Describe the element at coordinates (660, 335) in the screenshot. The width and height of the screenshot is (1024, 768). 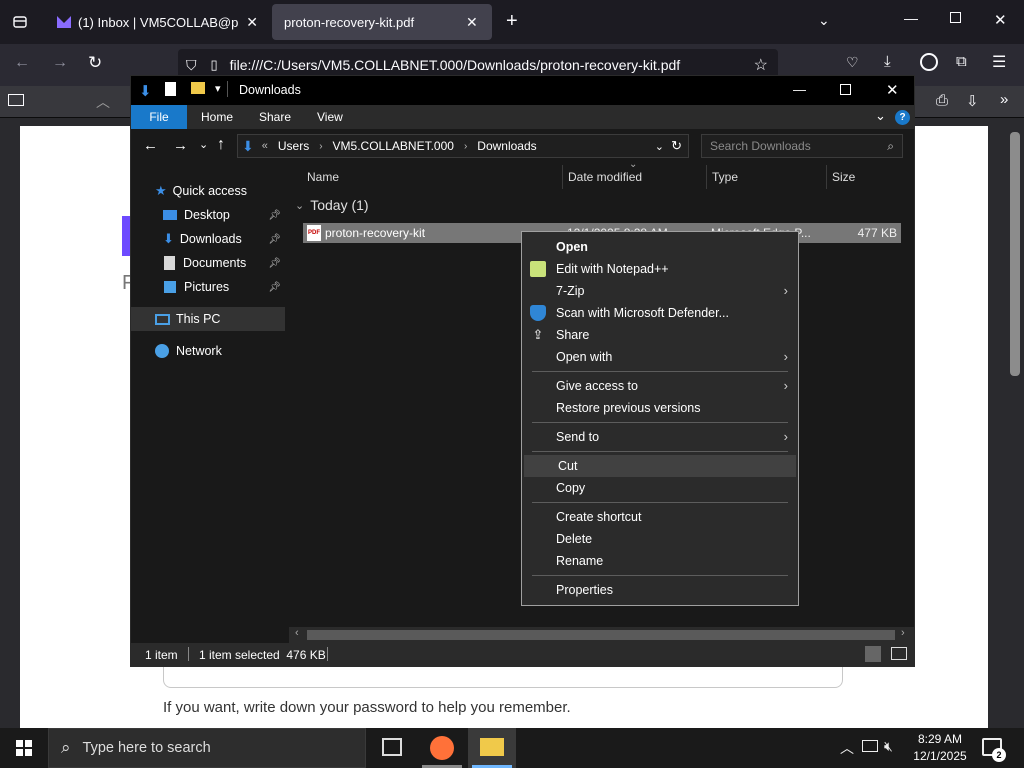
I see `menu-item-share: ⇪ Share` at that location.